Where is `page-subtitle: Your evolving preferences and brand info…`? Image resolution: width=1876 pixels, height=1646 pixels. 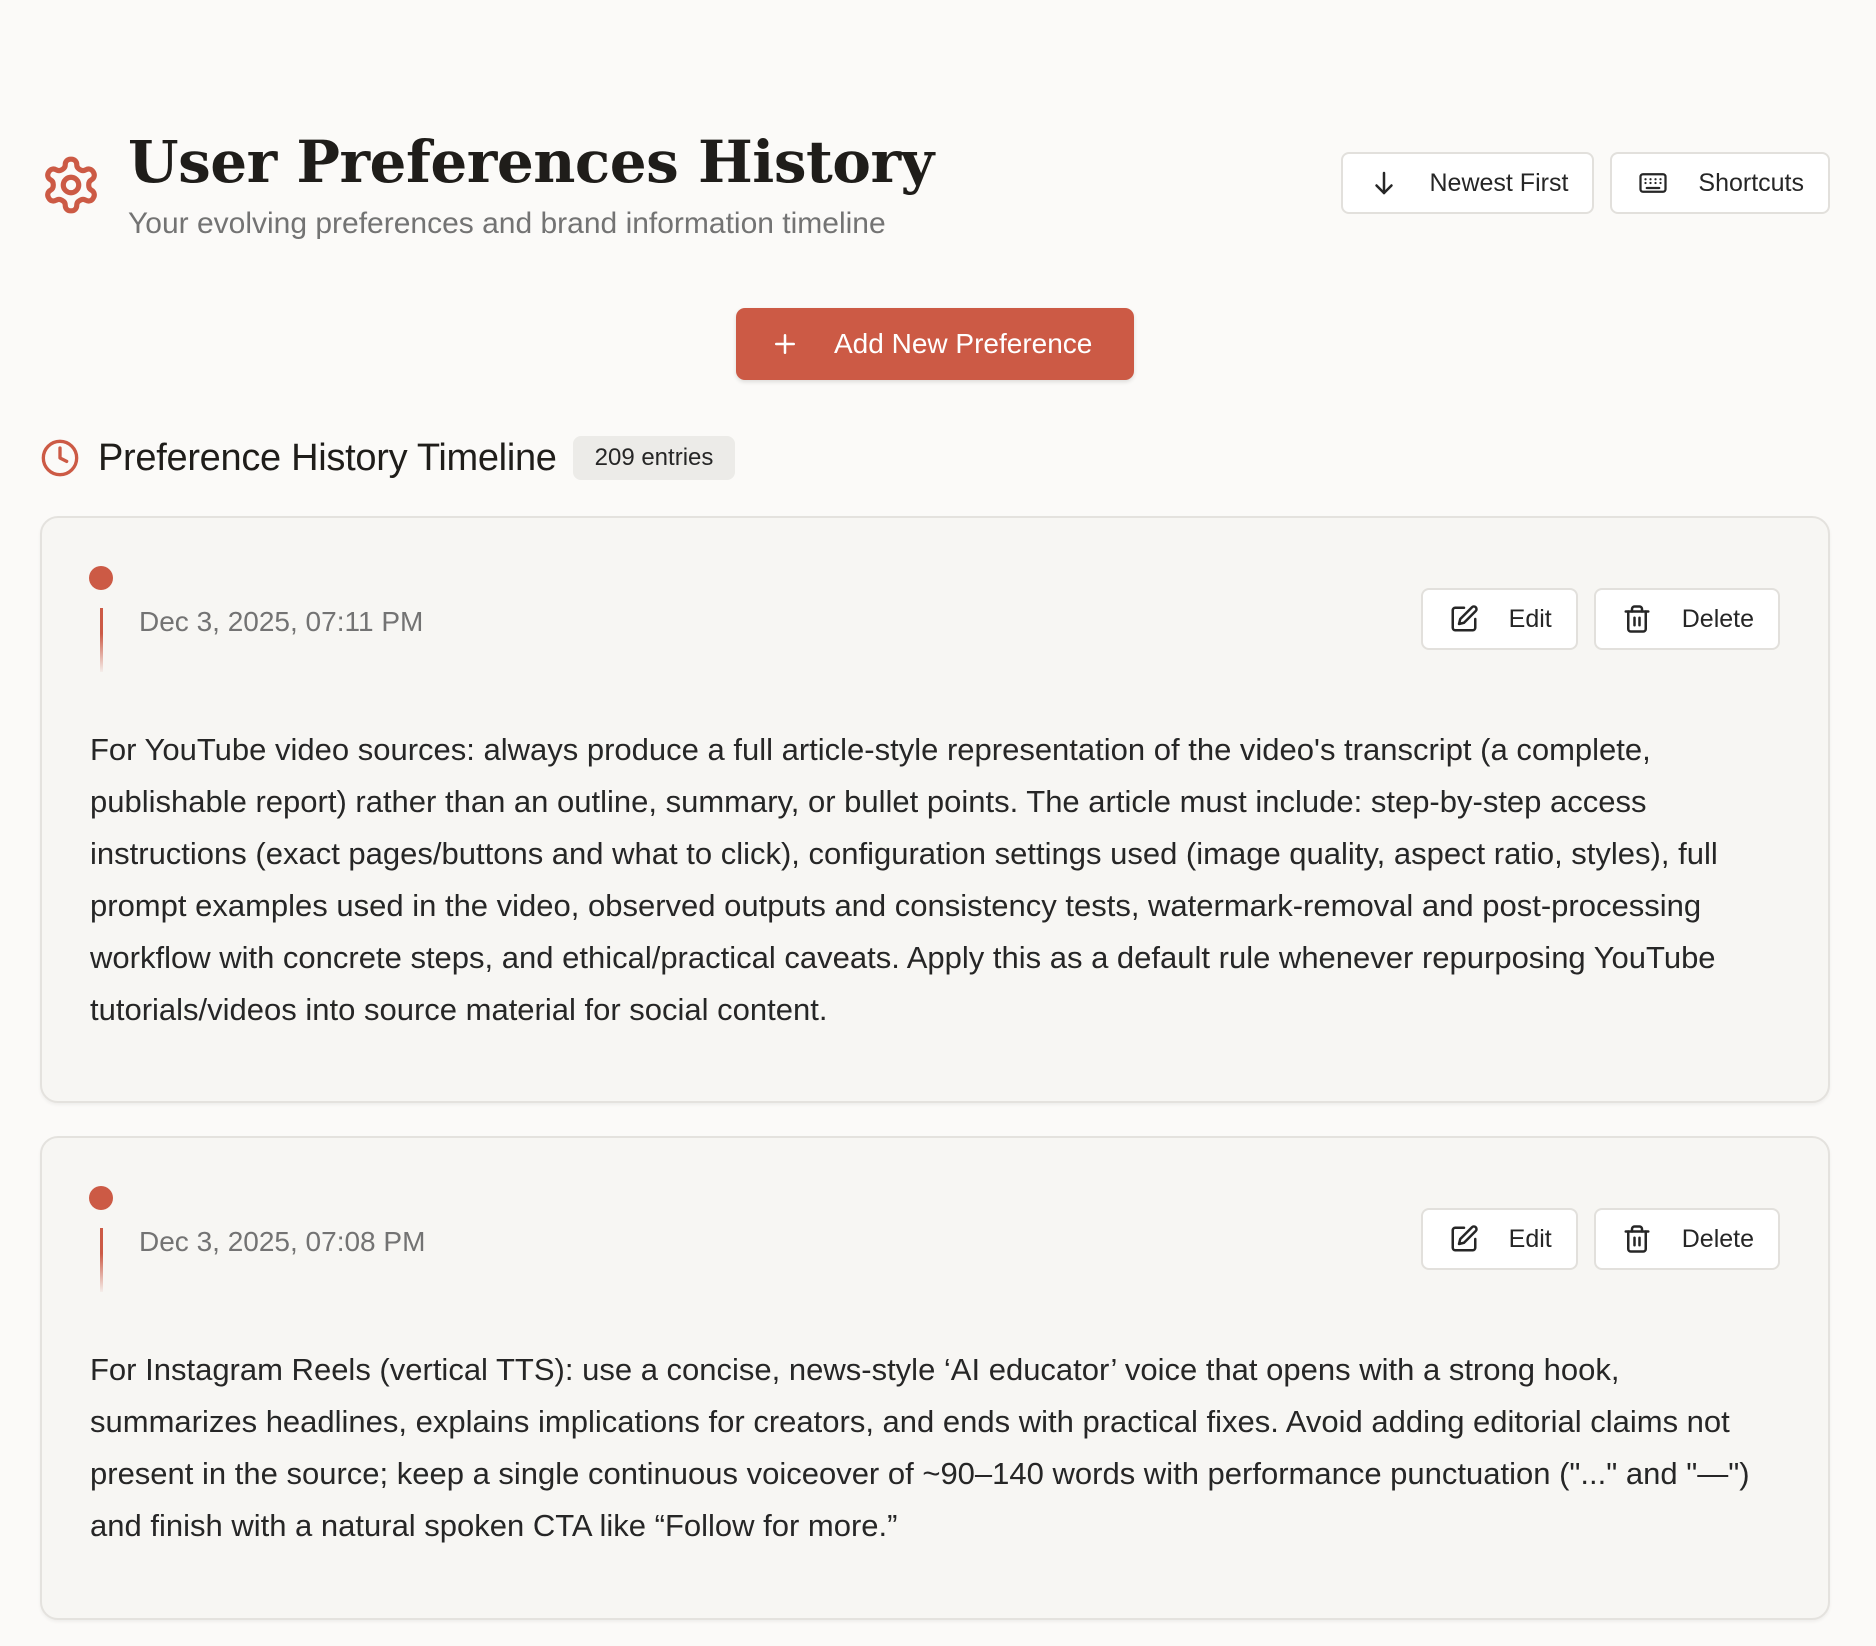
page-subtitle: Your evolving preferences and brand info… is located at coordinates (507, 223).